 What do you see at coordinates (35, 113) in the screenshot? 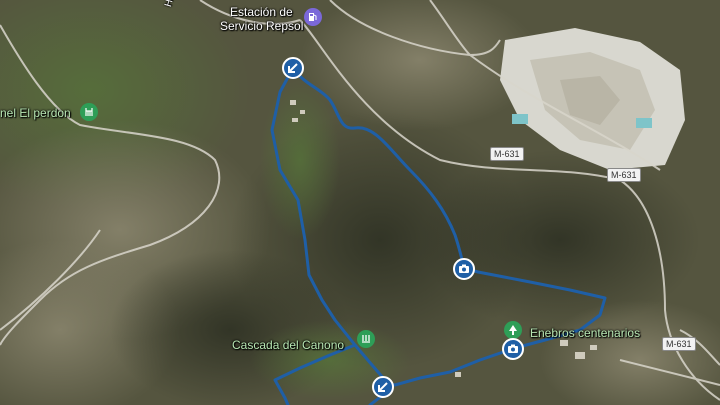
I see `picnic-area-label: nel El perdon` at bounding box center [35, 113].